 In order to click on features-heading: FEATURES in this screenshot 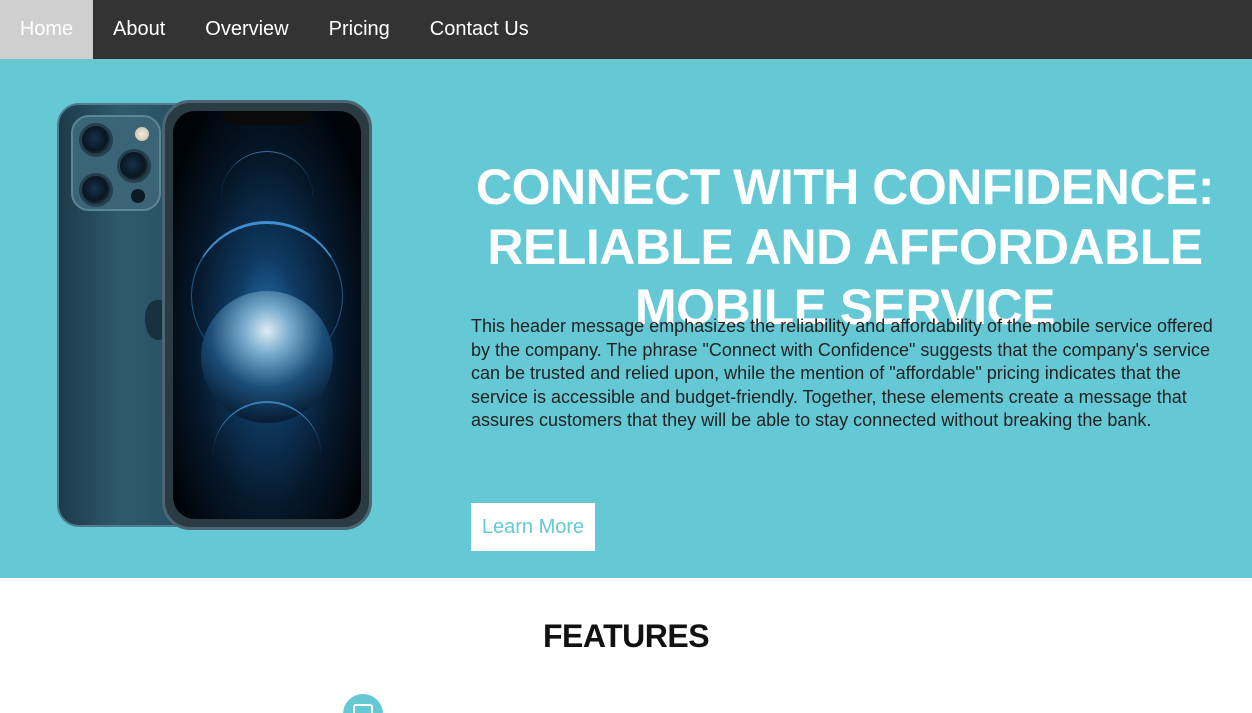, I will do `click(626, 636)`.